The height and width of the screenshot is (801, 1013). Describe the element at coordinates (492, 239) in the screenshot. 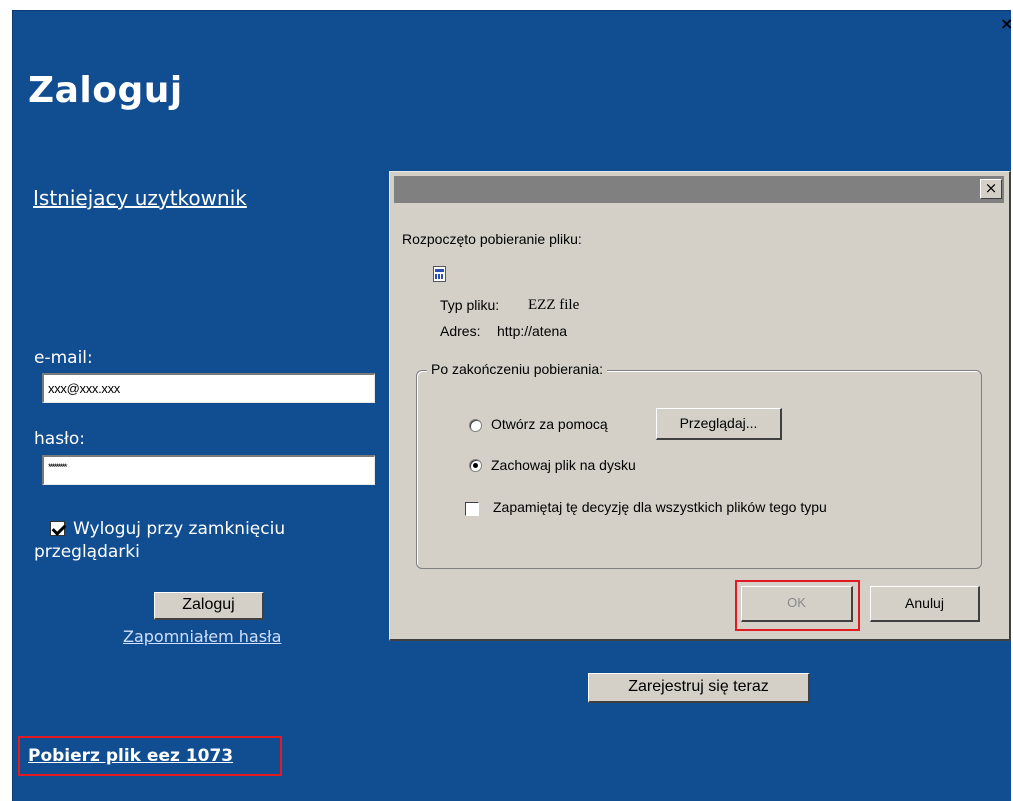

I see `dialog-heading: Rozpoczęto pobieranie pliku:` at that location.